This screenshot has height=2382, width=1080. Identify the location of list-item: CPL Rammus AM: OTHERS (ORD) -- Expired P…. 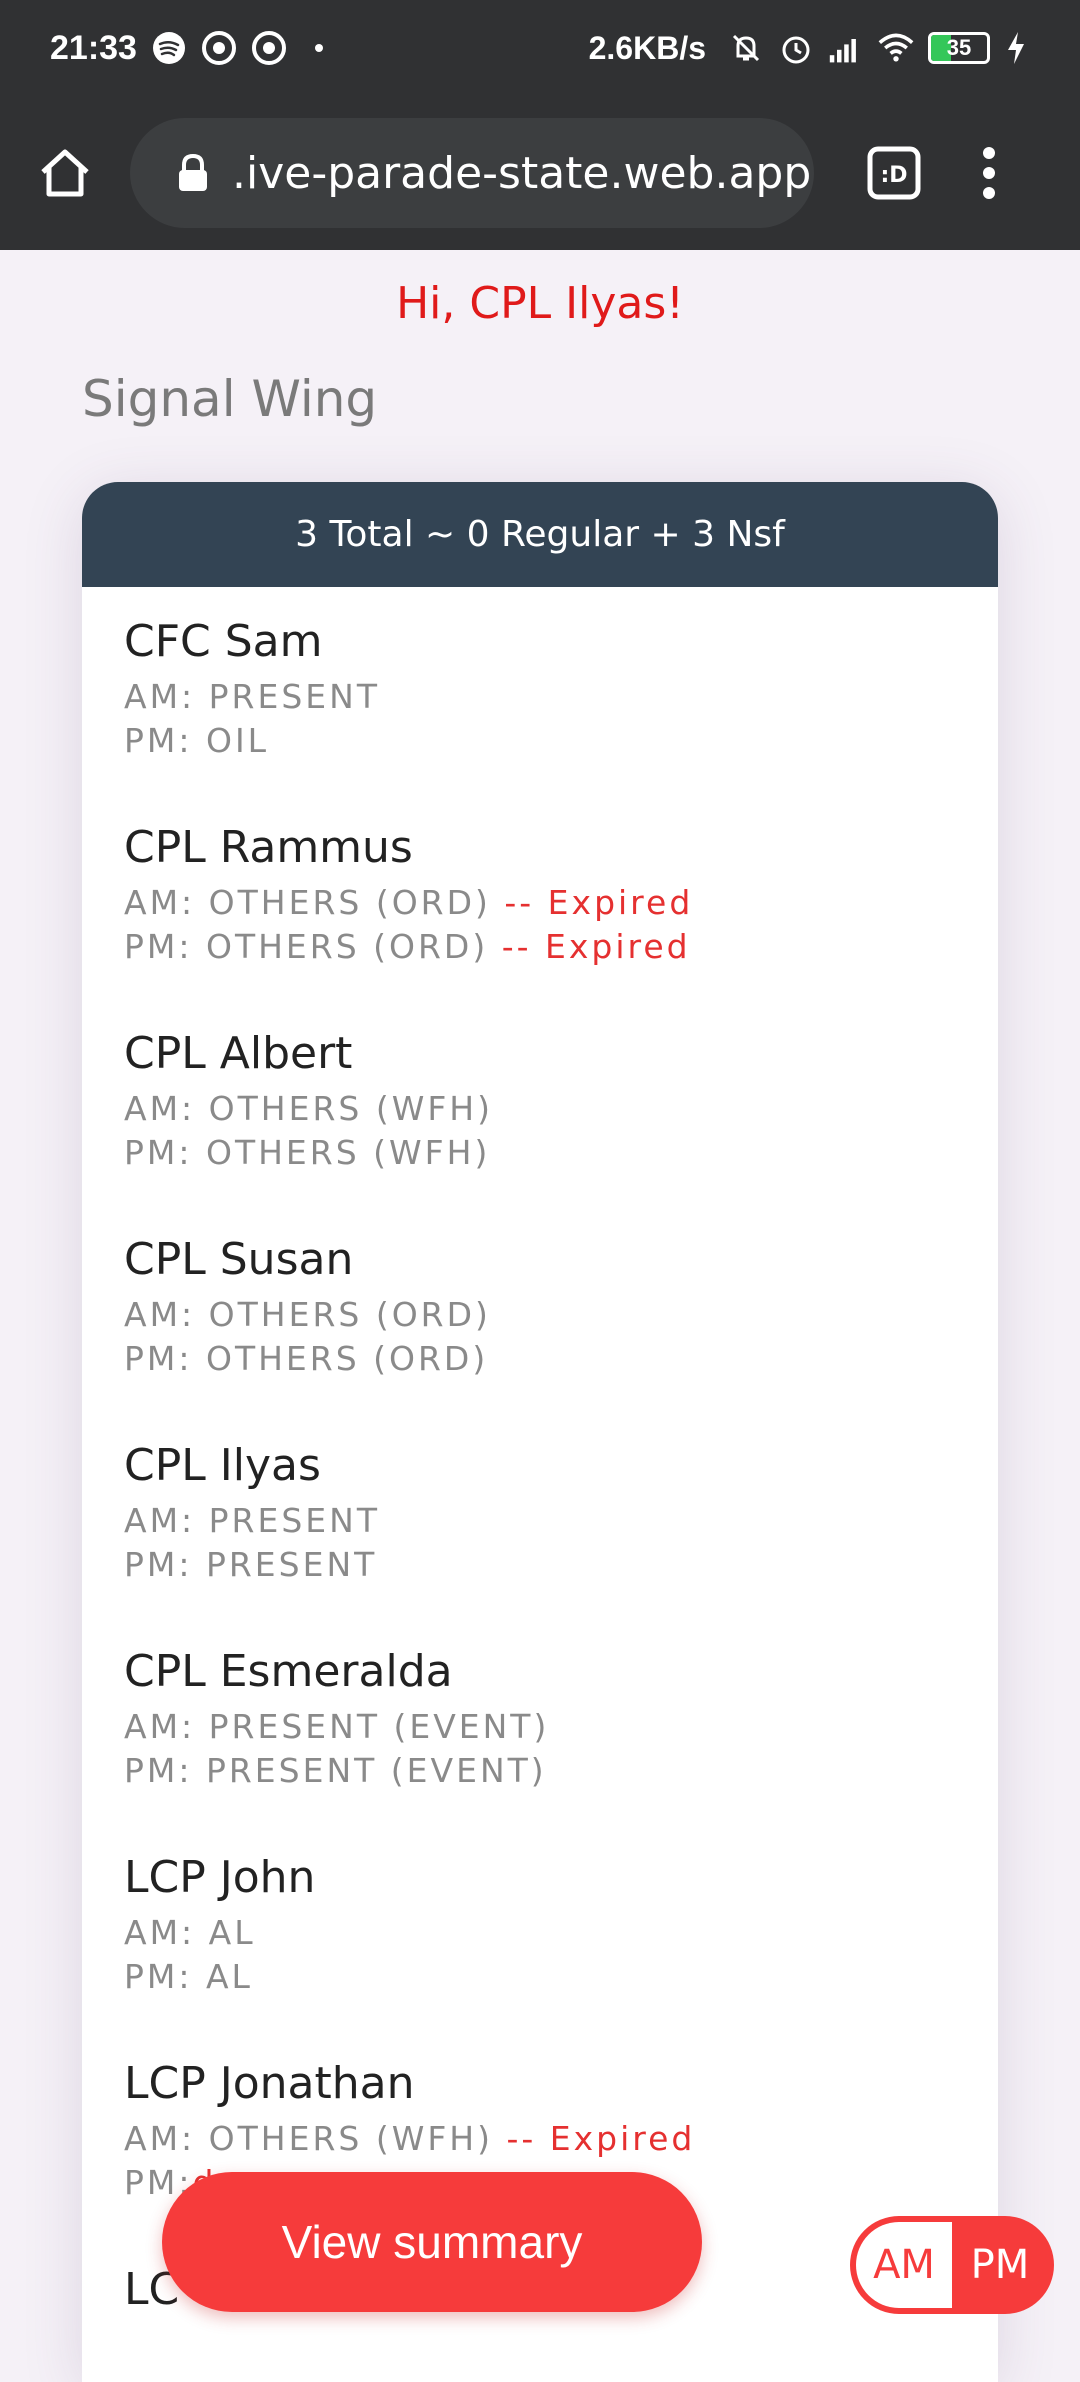
(408, 896).